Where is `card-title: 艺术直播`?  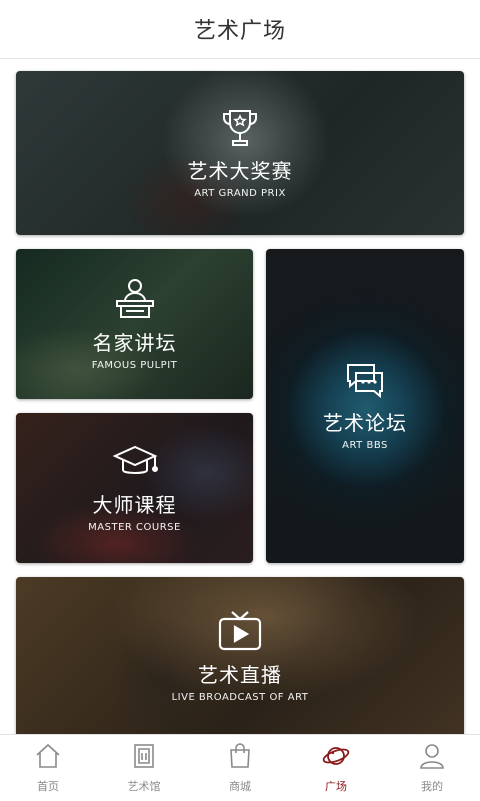 card-title: 艺术直播 is located at coordinates (240, 674).